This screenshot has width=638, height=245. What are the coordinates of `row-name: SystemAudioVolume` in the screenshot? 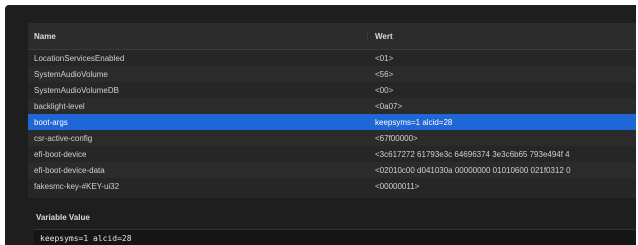 It's located at (71, 74).